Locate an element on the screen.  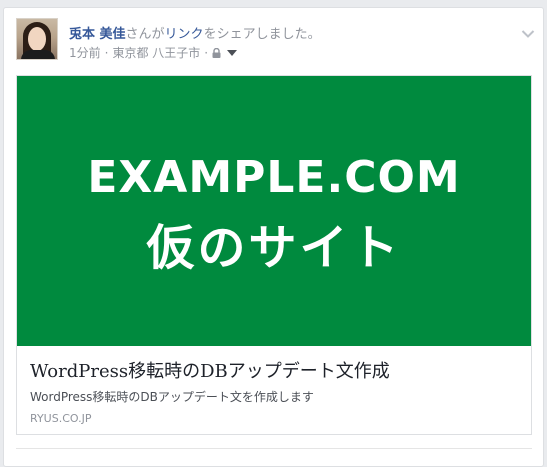
post-meta: 1分前 · 東京都 八王子市 · is located at coordinates (153, 52).